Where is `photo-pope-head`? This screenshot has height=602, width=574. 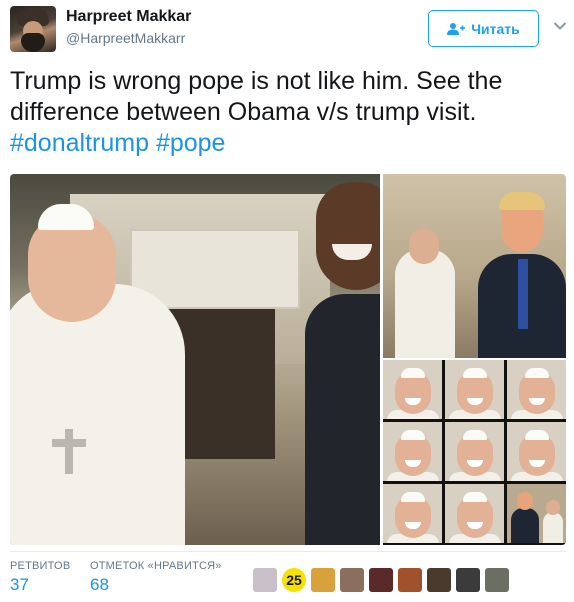 photo-pope-head is located at coordinates (72, 268).